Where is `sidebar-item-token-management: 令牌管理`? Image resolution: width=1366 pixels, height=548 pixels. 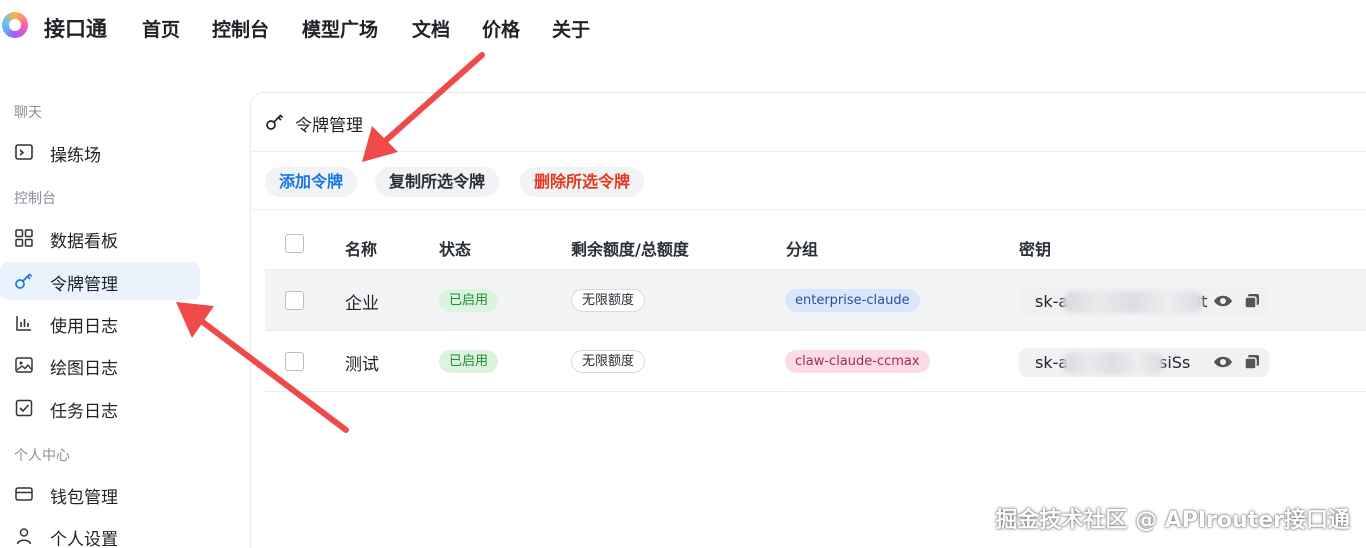 sidebar-item-token-management: 令牌管理 is located at coordinates (100, 281).